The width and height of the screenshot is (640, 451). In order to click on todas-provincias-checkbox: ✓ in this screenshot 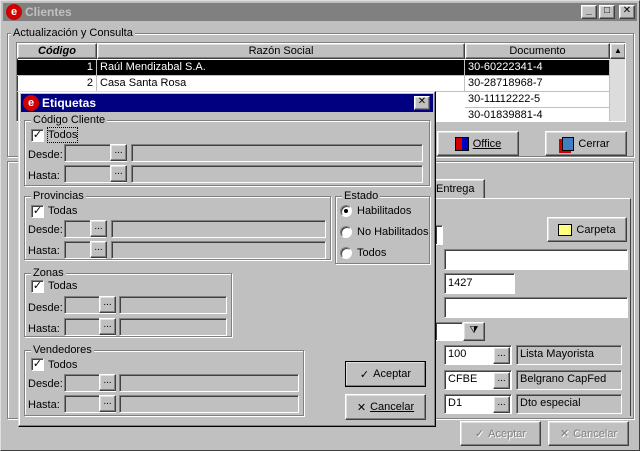, I will do `click(37, 211)`.